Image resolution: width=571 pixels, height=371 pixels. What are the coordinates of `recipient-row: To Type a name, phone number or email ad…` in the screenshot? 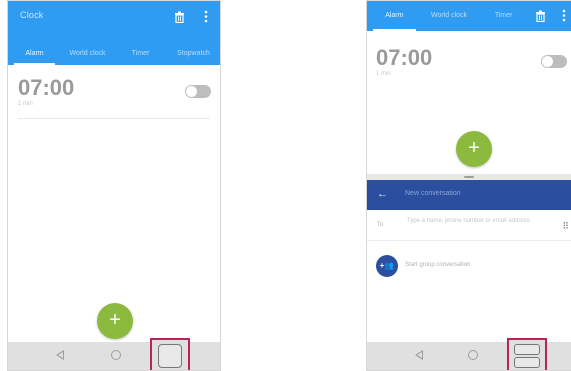 It's located at (469, 225).